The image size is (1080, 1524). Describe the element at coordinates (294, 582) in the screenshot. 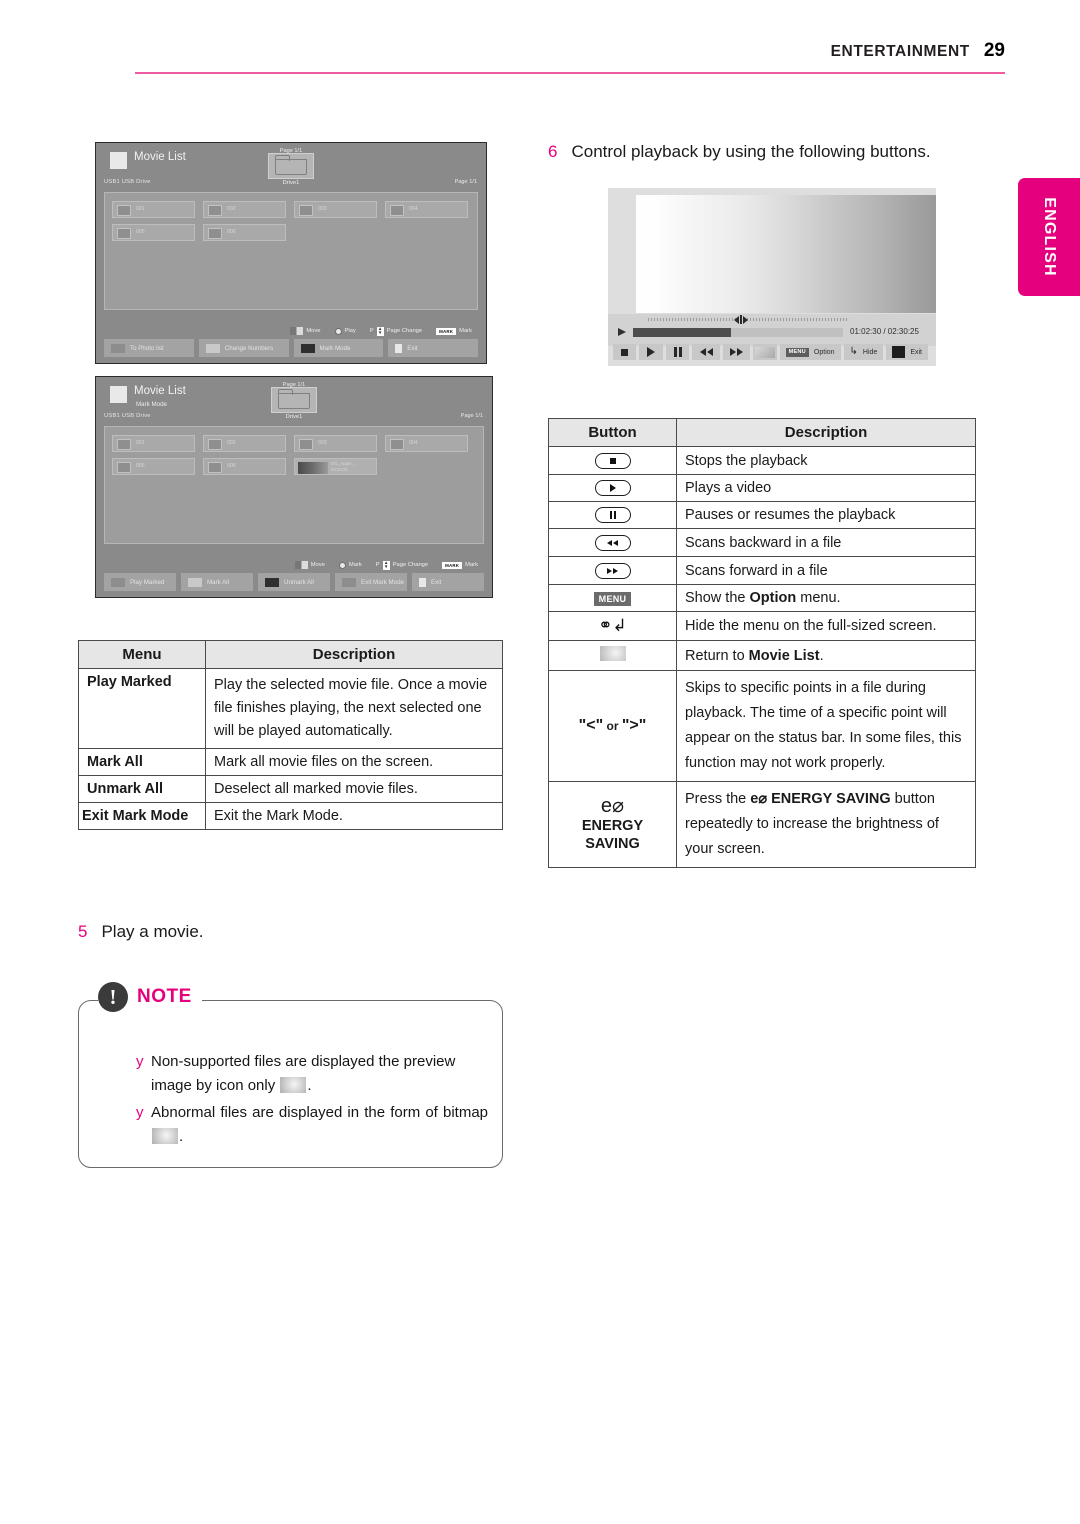

I see `unmark-all-button: Unmark All` at that location.